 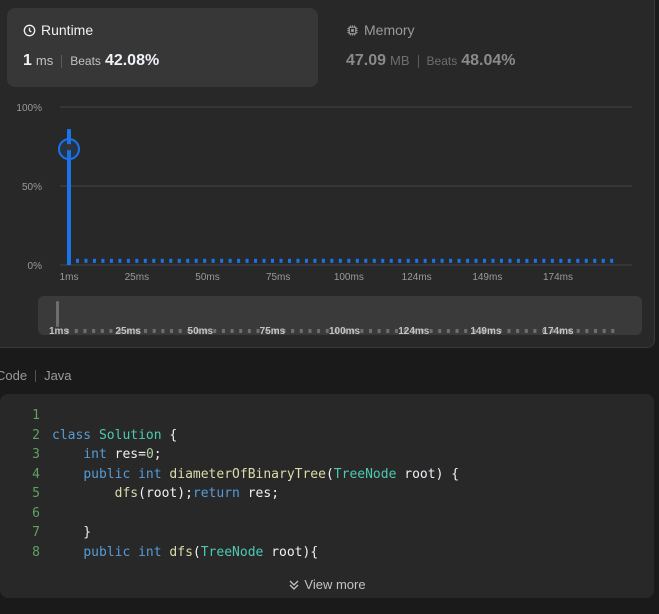 I want to click on runtime-card: Runtime 1 ms Beats 42.08%, so click(x=162, y=47).